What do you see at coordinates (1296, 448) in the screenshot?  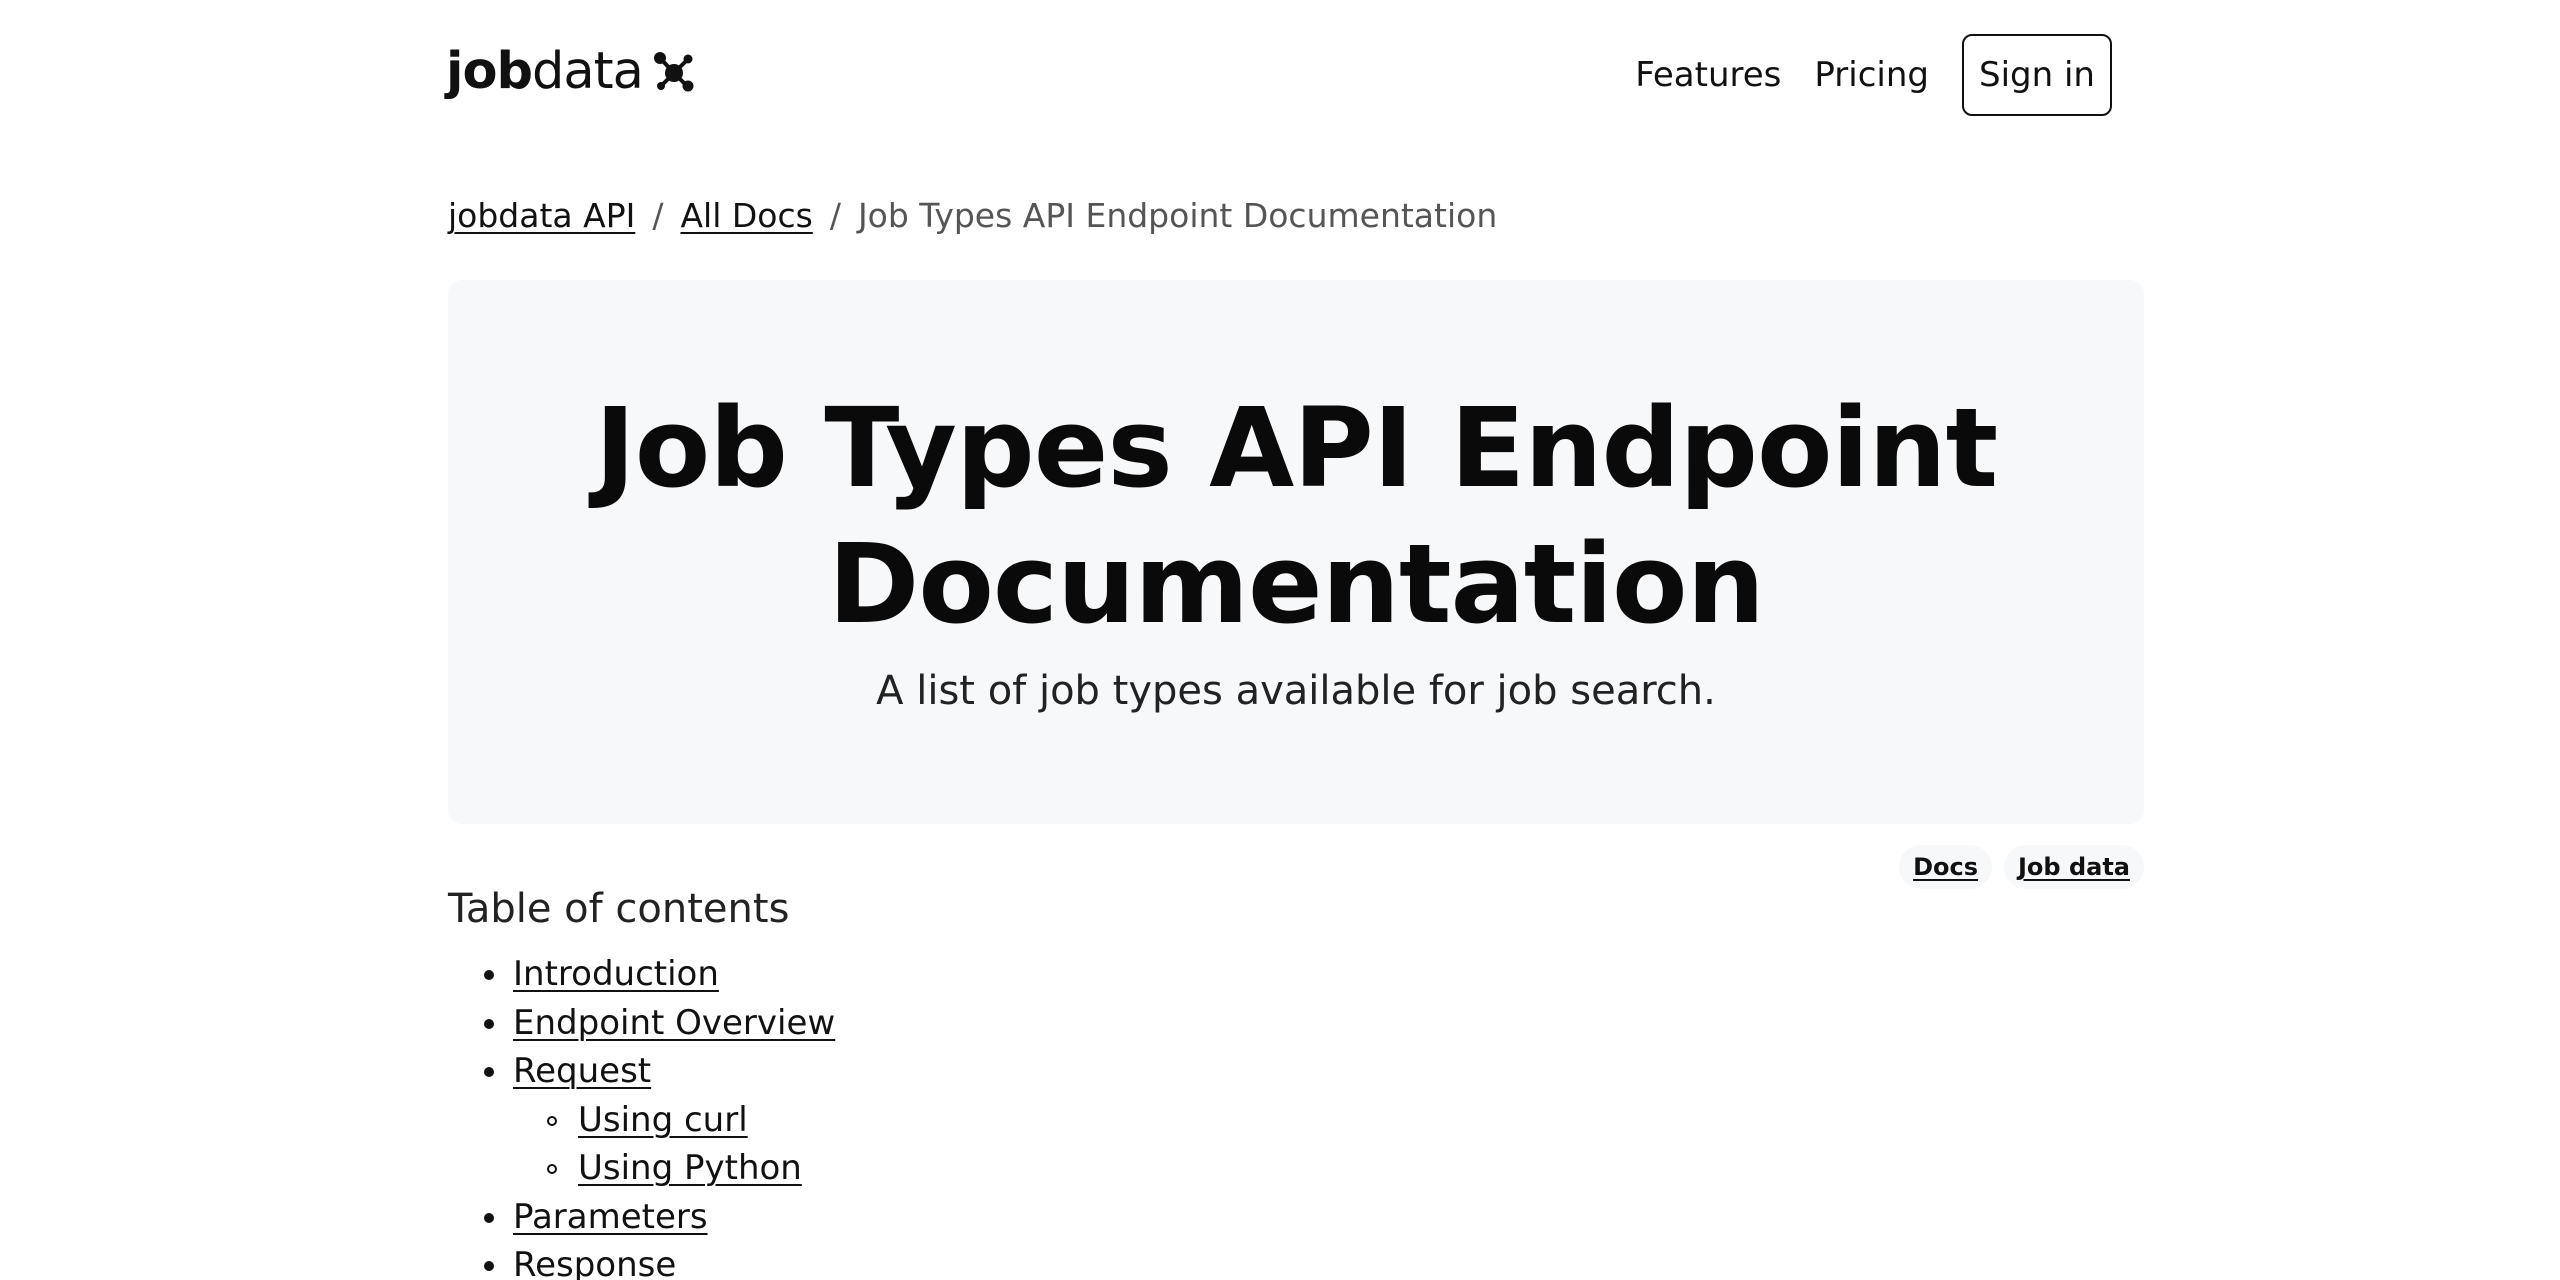 I see `page-title-line-1: Job Types API Endpoint` at bounding box center [1296, 448].